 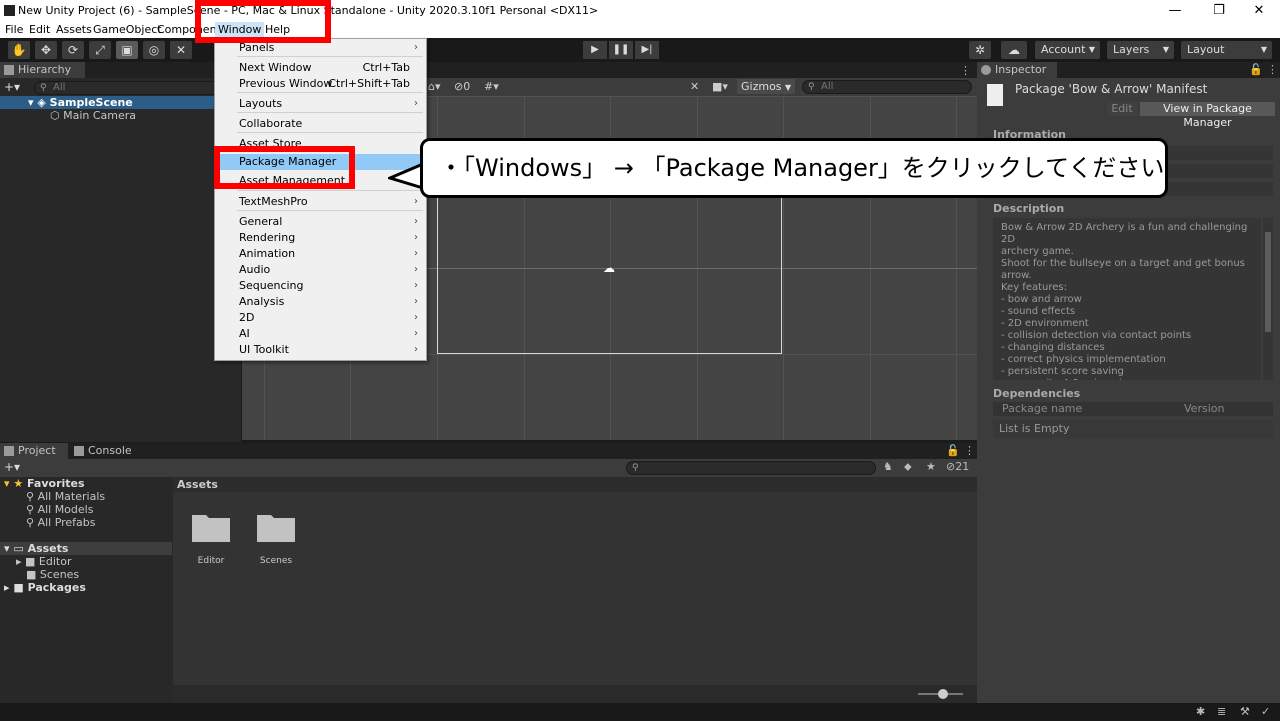 What do you see at coordinates (647, 50) in the screenshot?
I see `step-button: ▶|` at bounding box center [647, 50].